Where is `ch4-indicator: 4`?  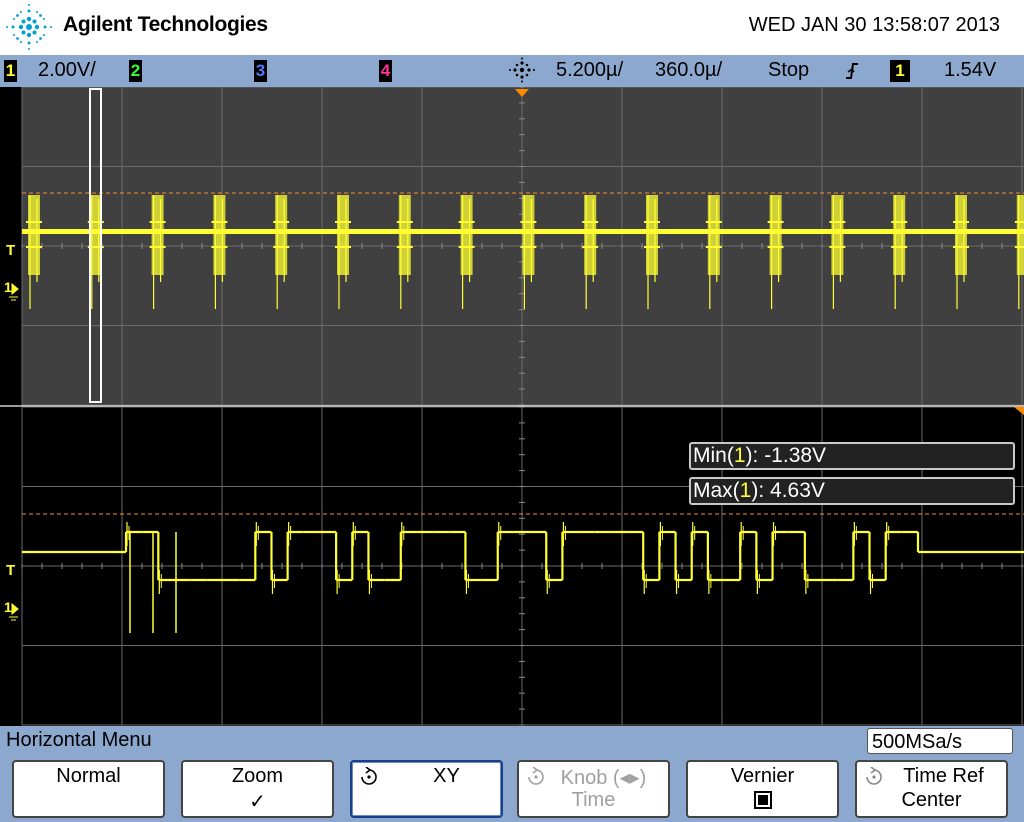
ch4-indicator: 4 is located at coordinates (385, 70).